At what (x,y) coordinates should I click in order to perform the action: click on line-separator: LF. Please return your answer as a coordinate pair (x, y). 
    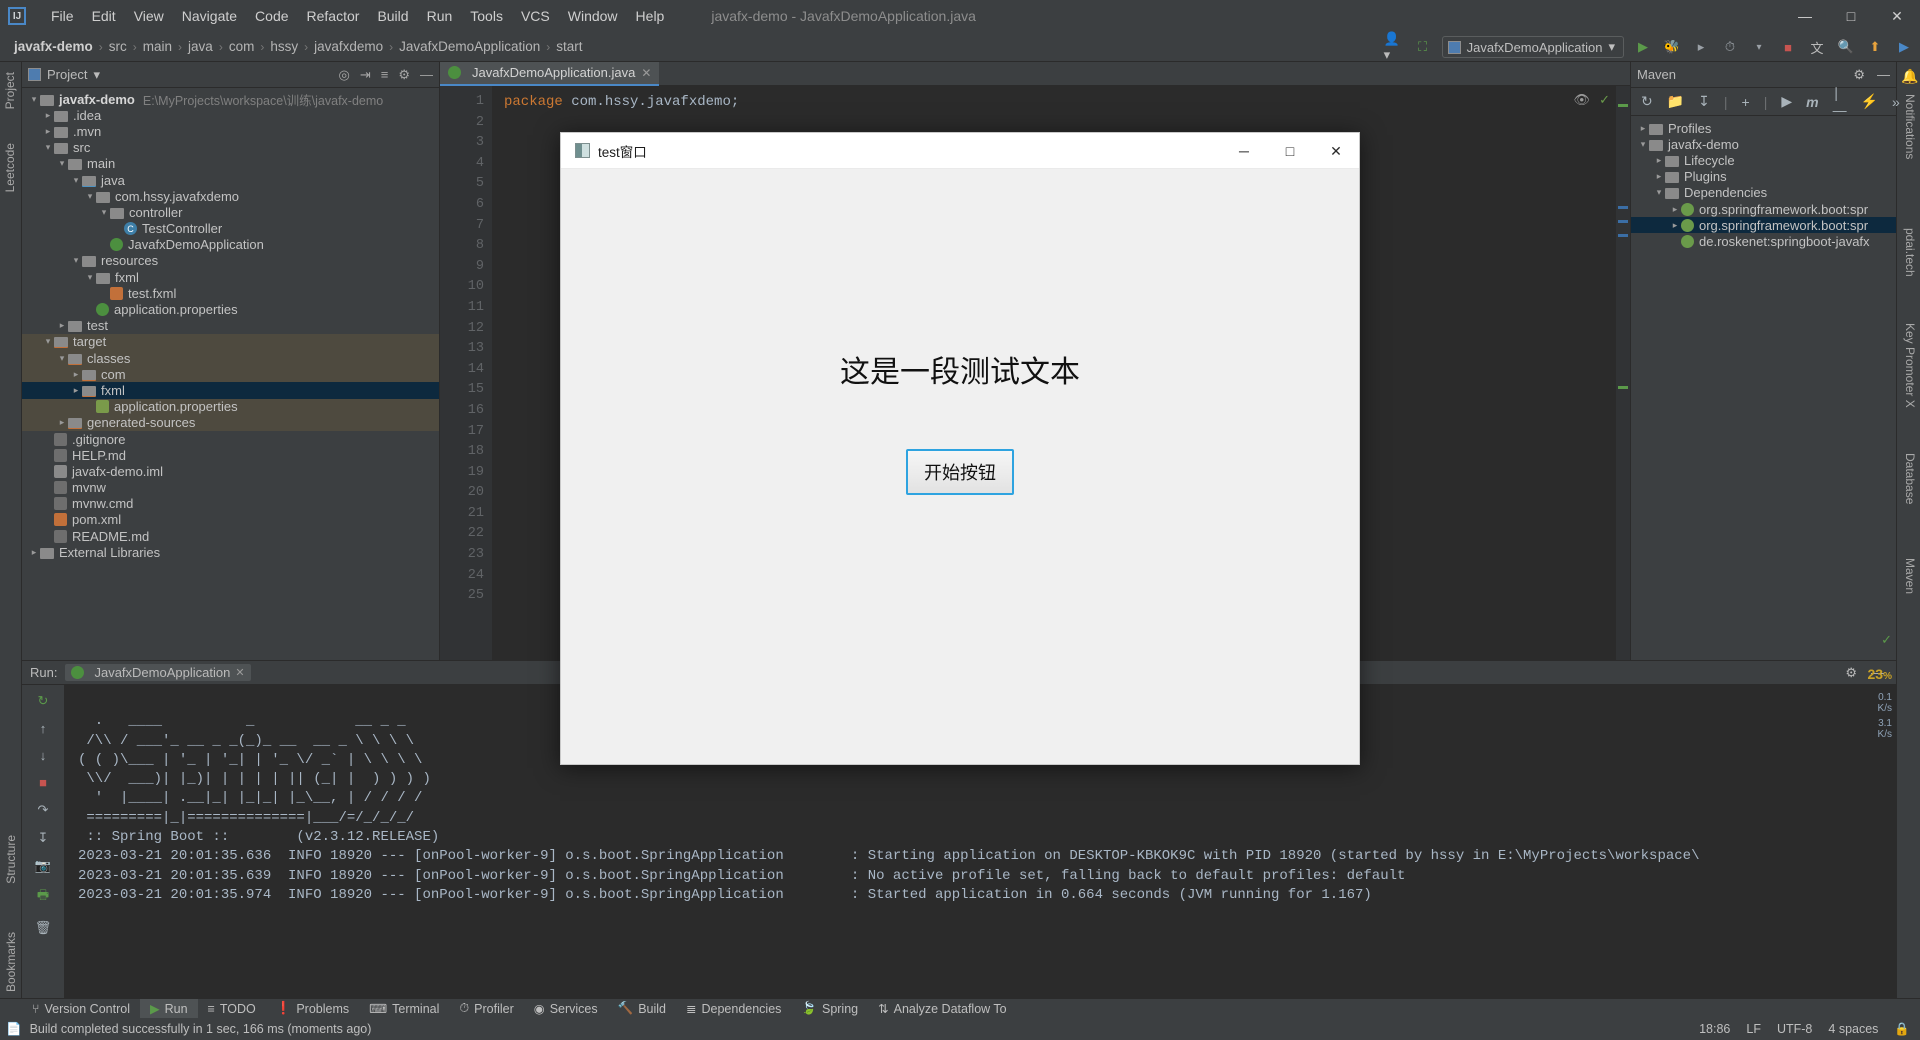
    Looking at the image, I should click on (1753, 1029).